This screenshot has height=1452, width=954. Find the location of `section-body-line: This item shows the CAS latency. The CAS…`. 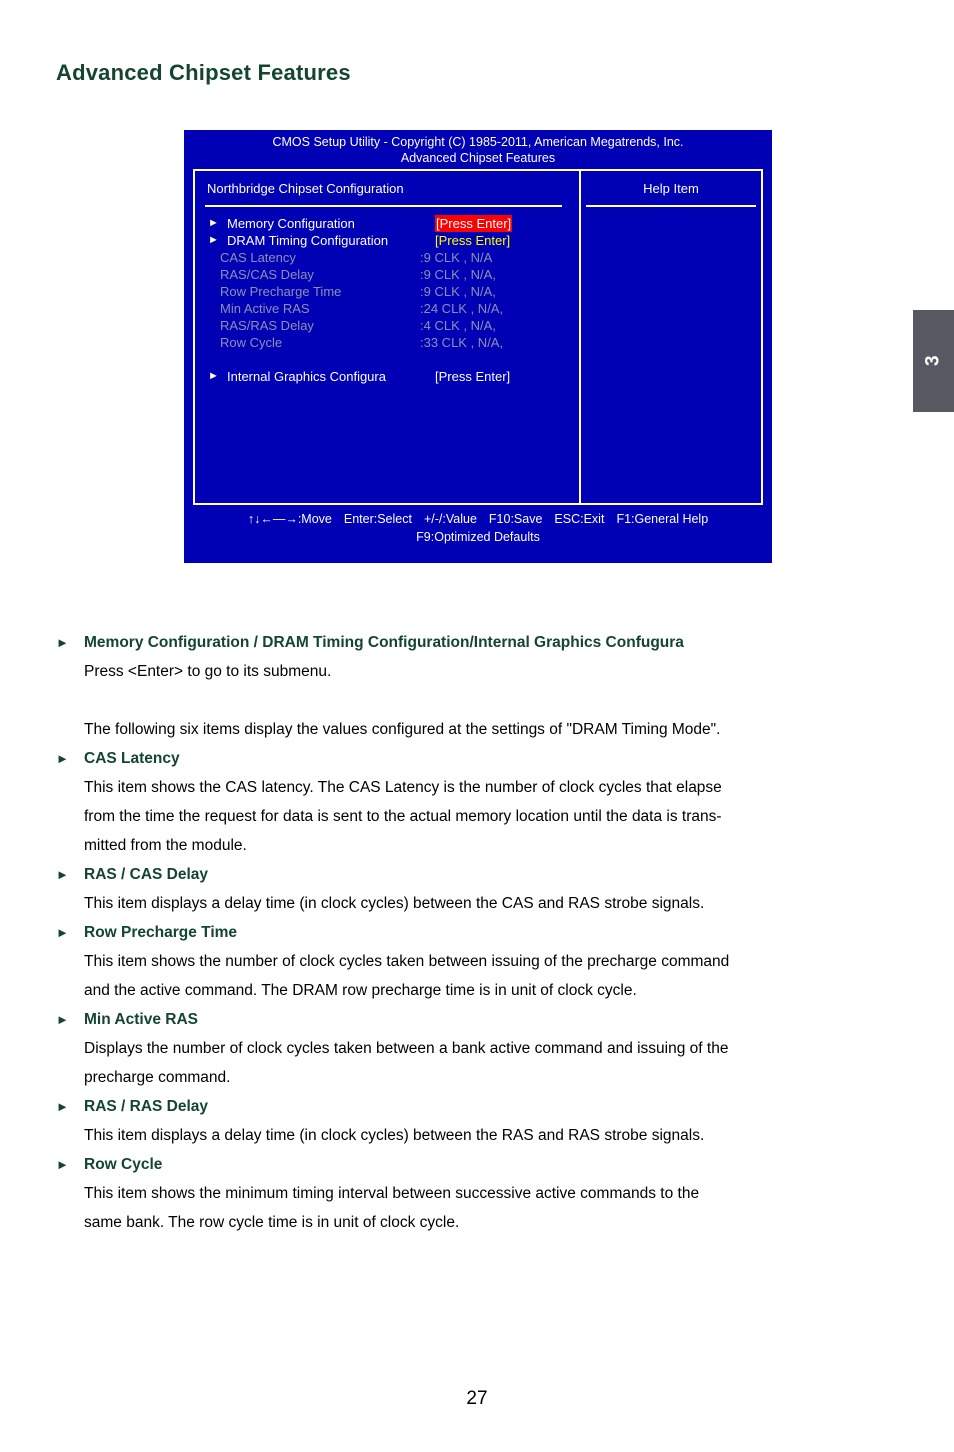

section-body-line: This item shows the CAS latency. The CAS… is located at coordinates (403, 787).